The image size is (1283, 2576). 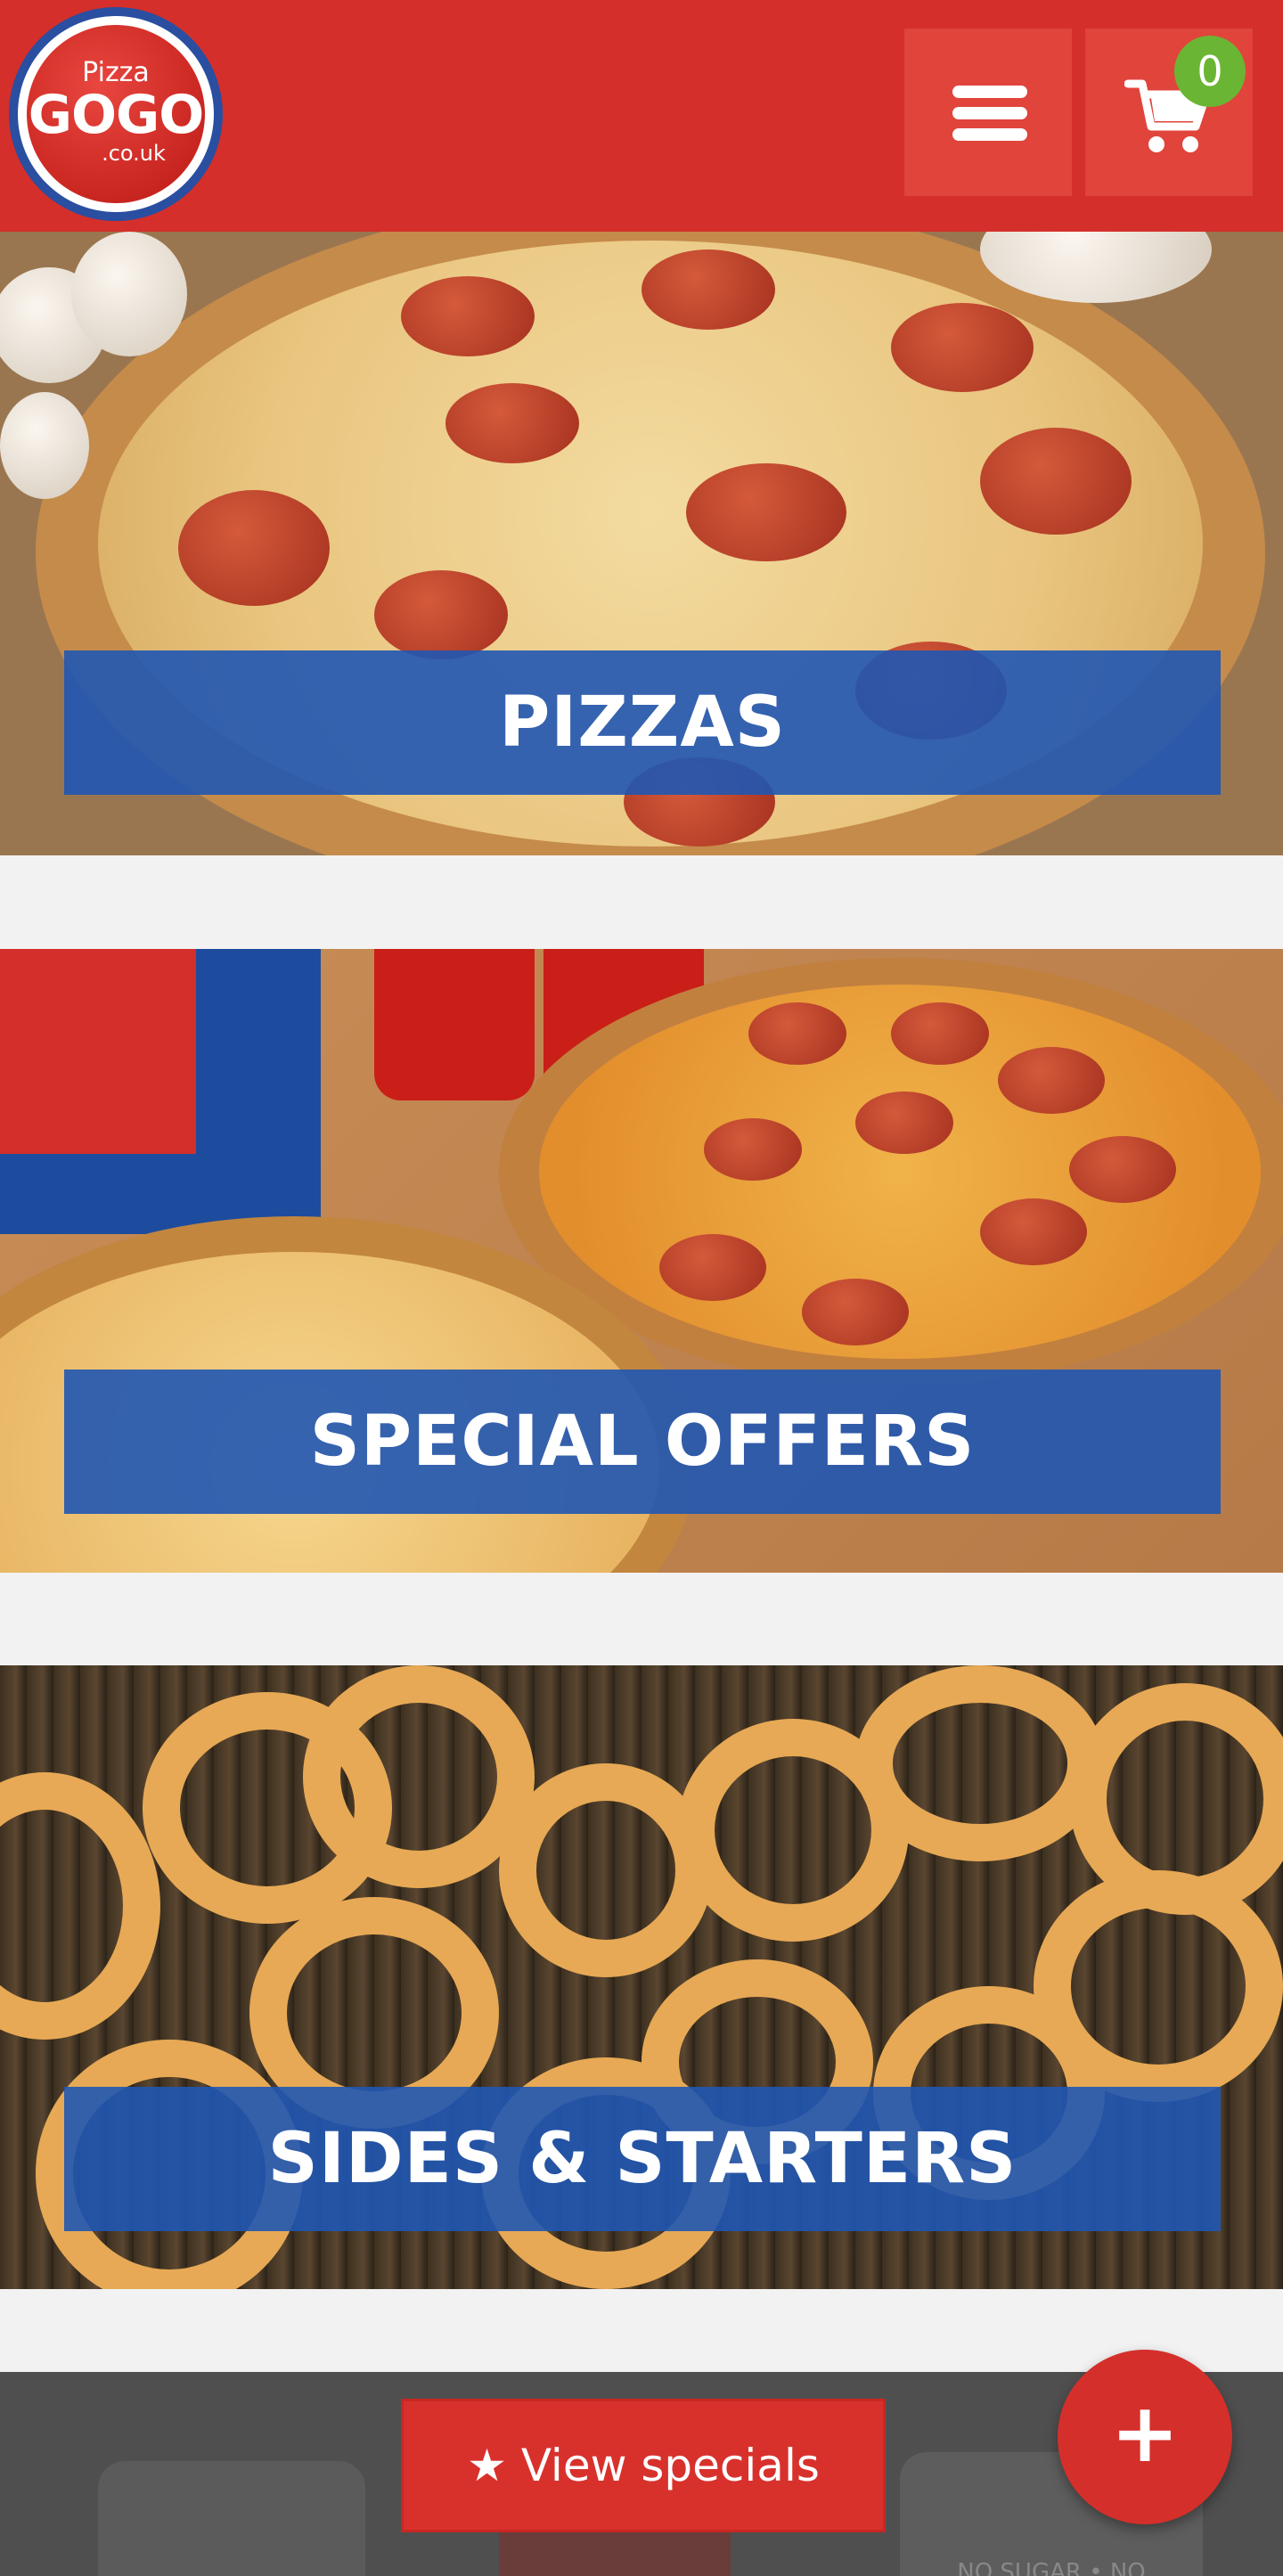 I want to click on pizza-gogo-logo: Pizza GOGO .co.uk, so click(x=116, y=114).